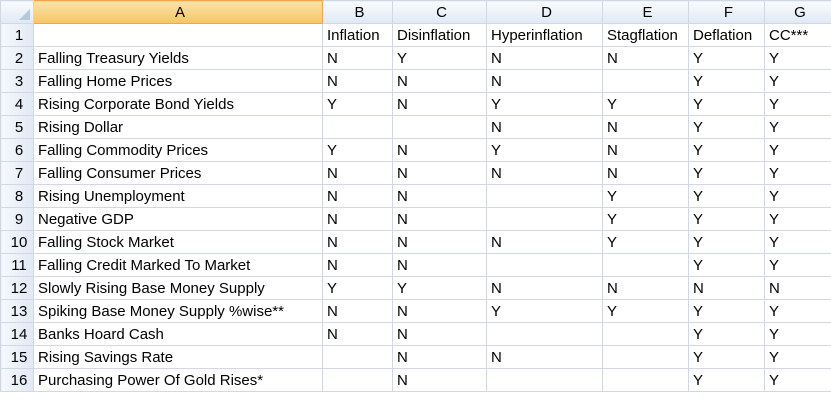 The height and width of the screenshot is (411, 831). Describe the element at coordinates (17, 81) in the screenshot. I see `row-header: 3` at that location.